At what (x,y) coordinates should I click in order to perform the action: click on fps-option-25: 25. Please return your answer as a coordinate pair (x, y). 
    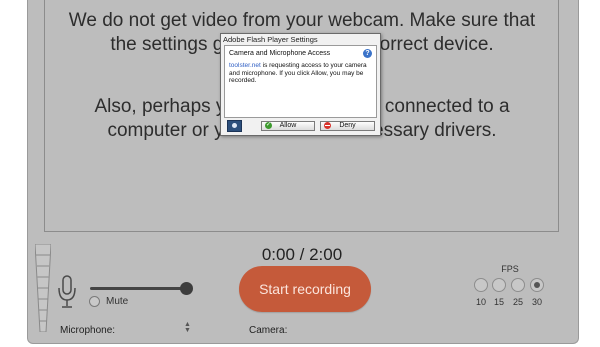
    Looking at the image, I should click on (517, 302).